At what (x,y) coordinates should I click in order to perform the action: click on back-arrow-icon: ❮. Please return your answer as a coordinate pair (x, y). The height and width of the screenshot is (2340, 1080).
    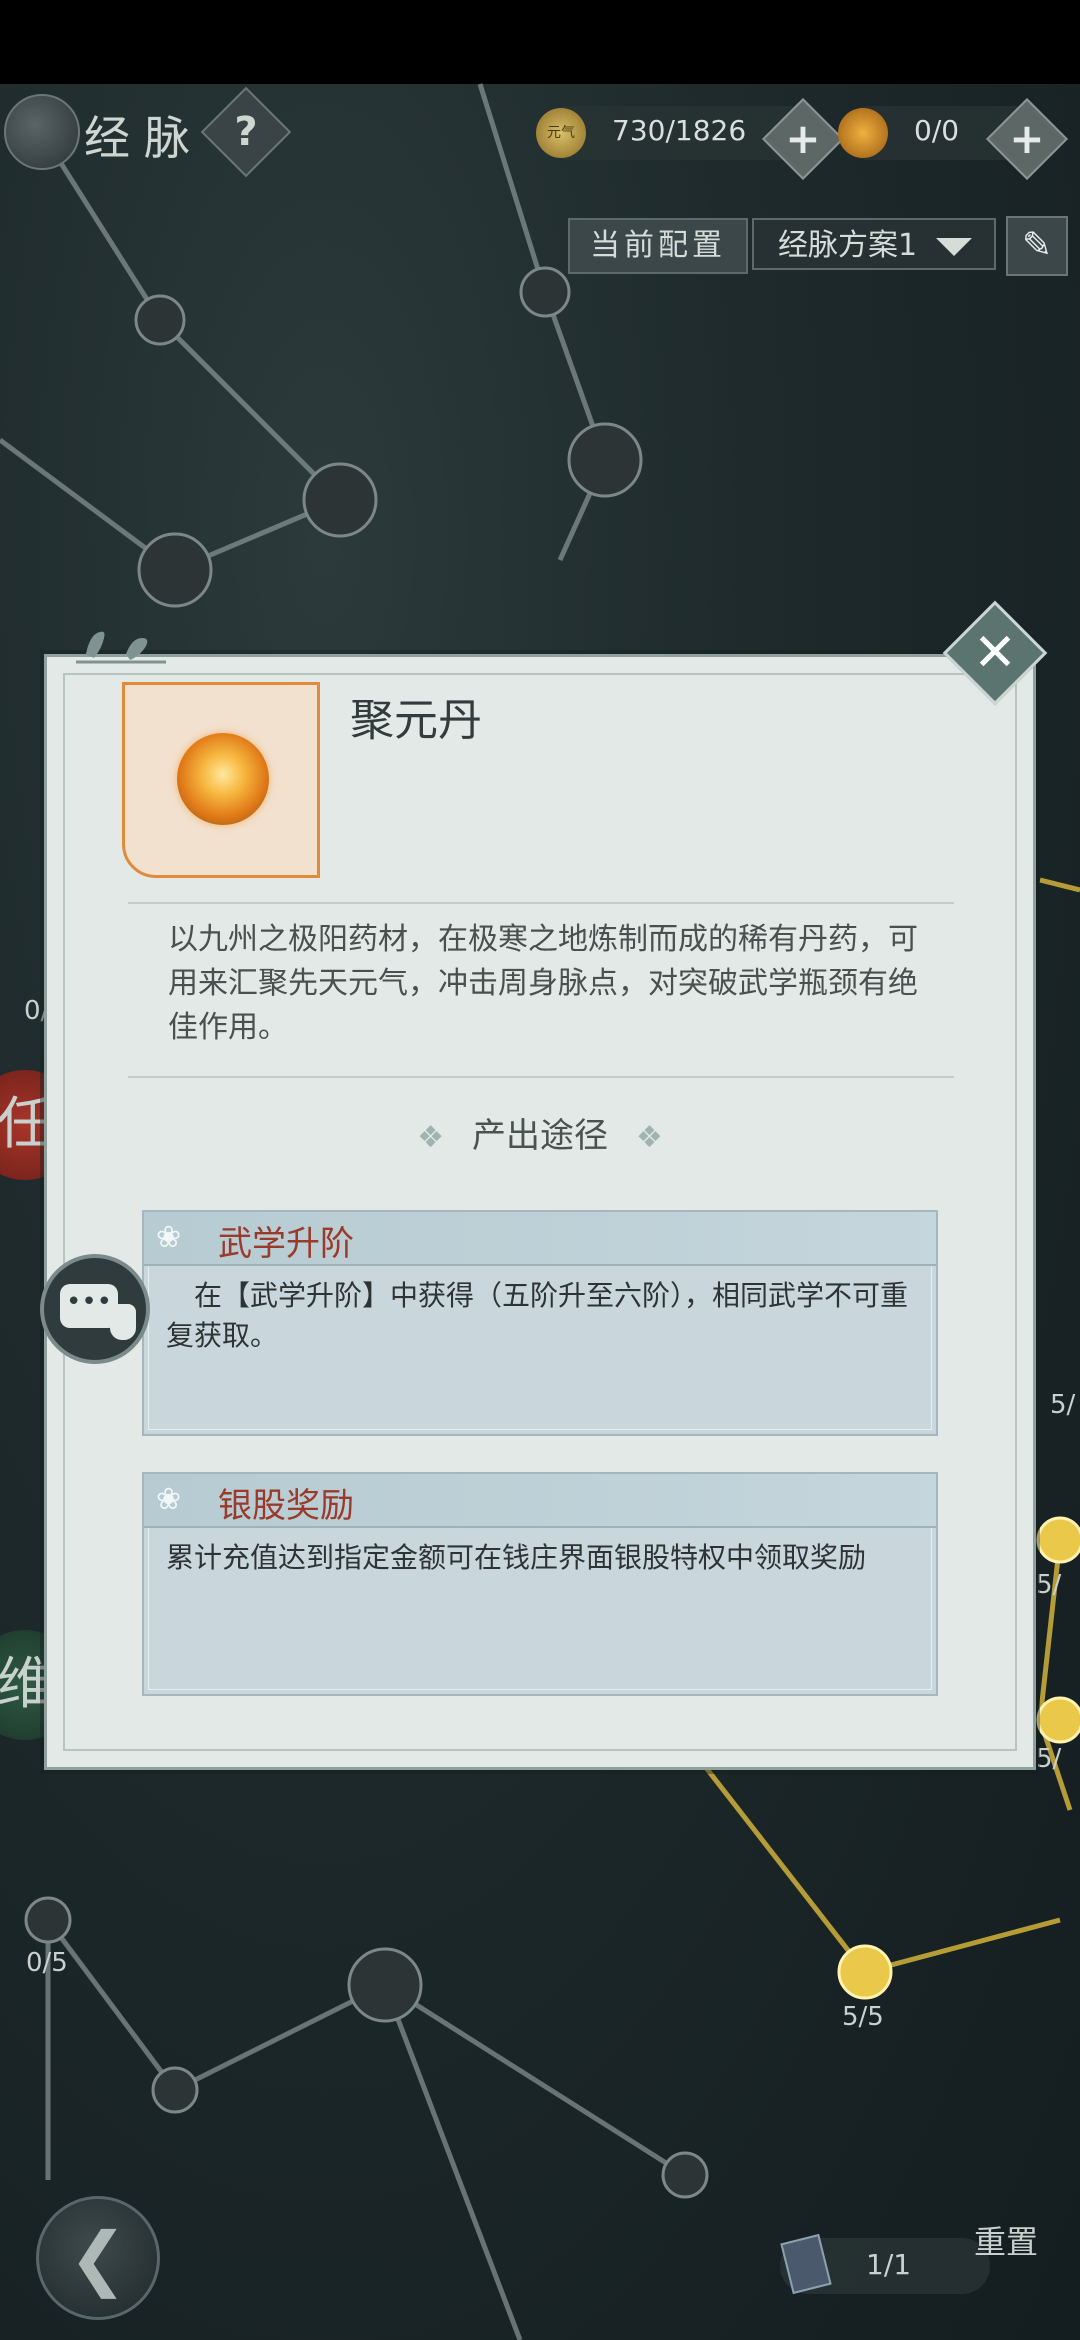
    Looking at the image, I should click on (98, 2258).